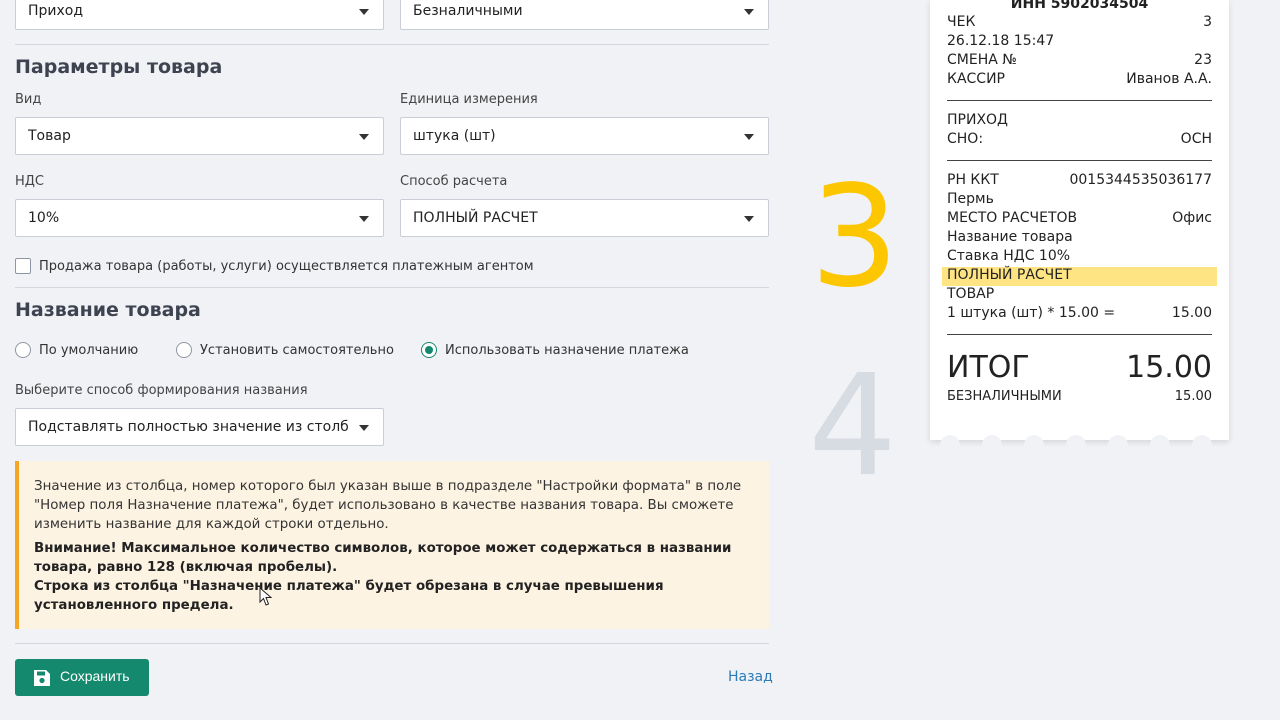 Image resolution: width=1280 pixels, height=720 pixels. I want to click on name-method-label: Выберите способ формирования названия, so click(161, 390).